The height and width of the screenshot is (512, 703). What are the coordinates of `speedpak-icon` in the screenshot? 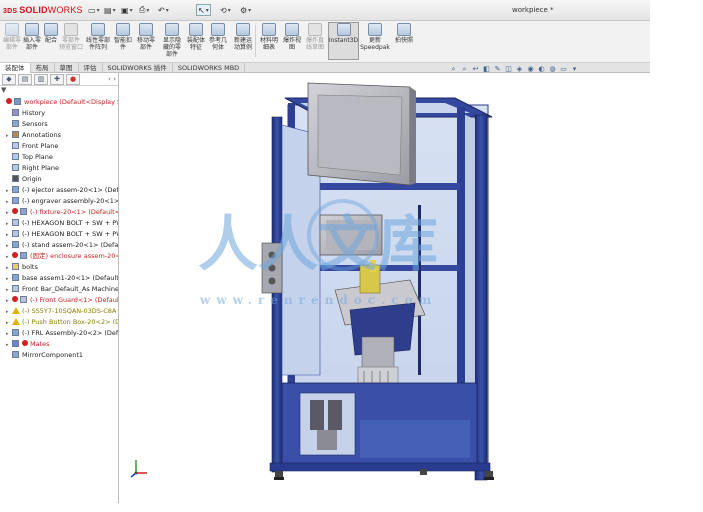 It's located at (375, 29).